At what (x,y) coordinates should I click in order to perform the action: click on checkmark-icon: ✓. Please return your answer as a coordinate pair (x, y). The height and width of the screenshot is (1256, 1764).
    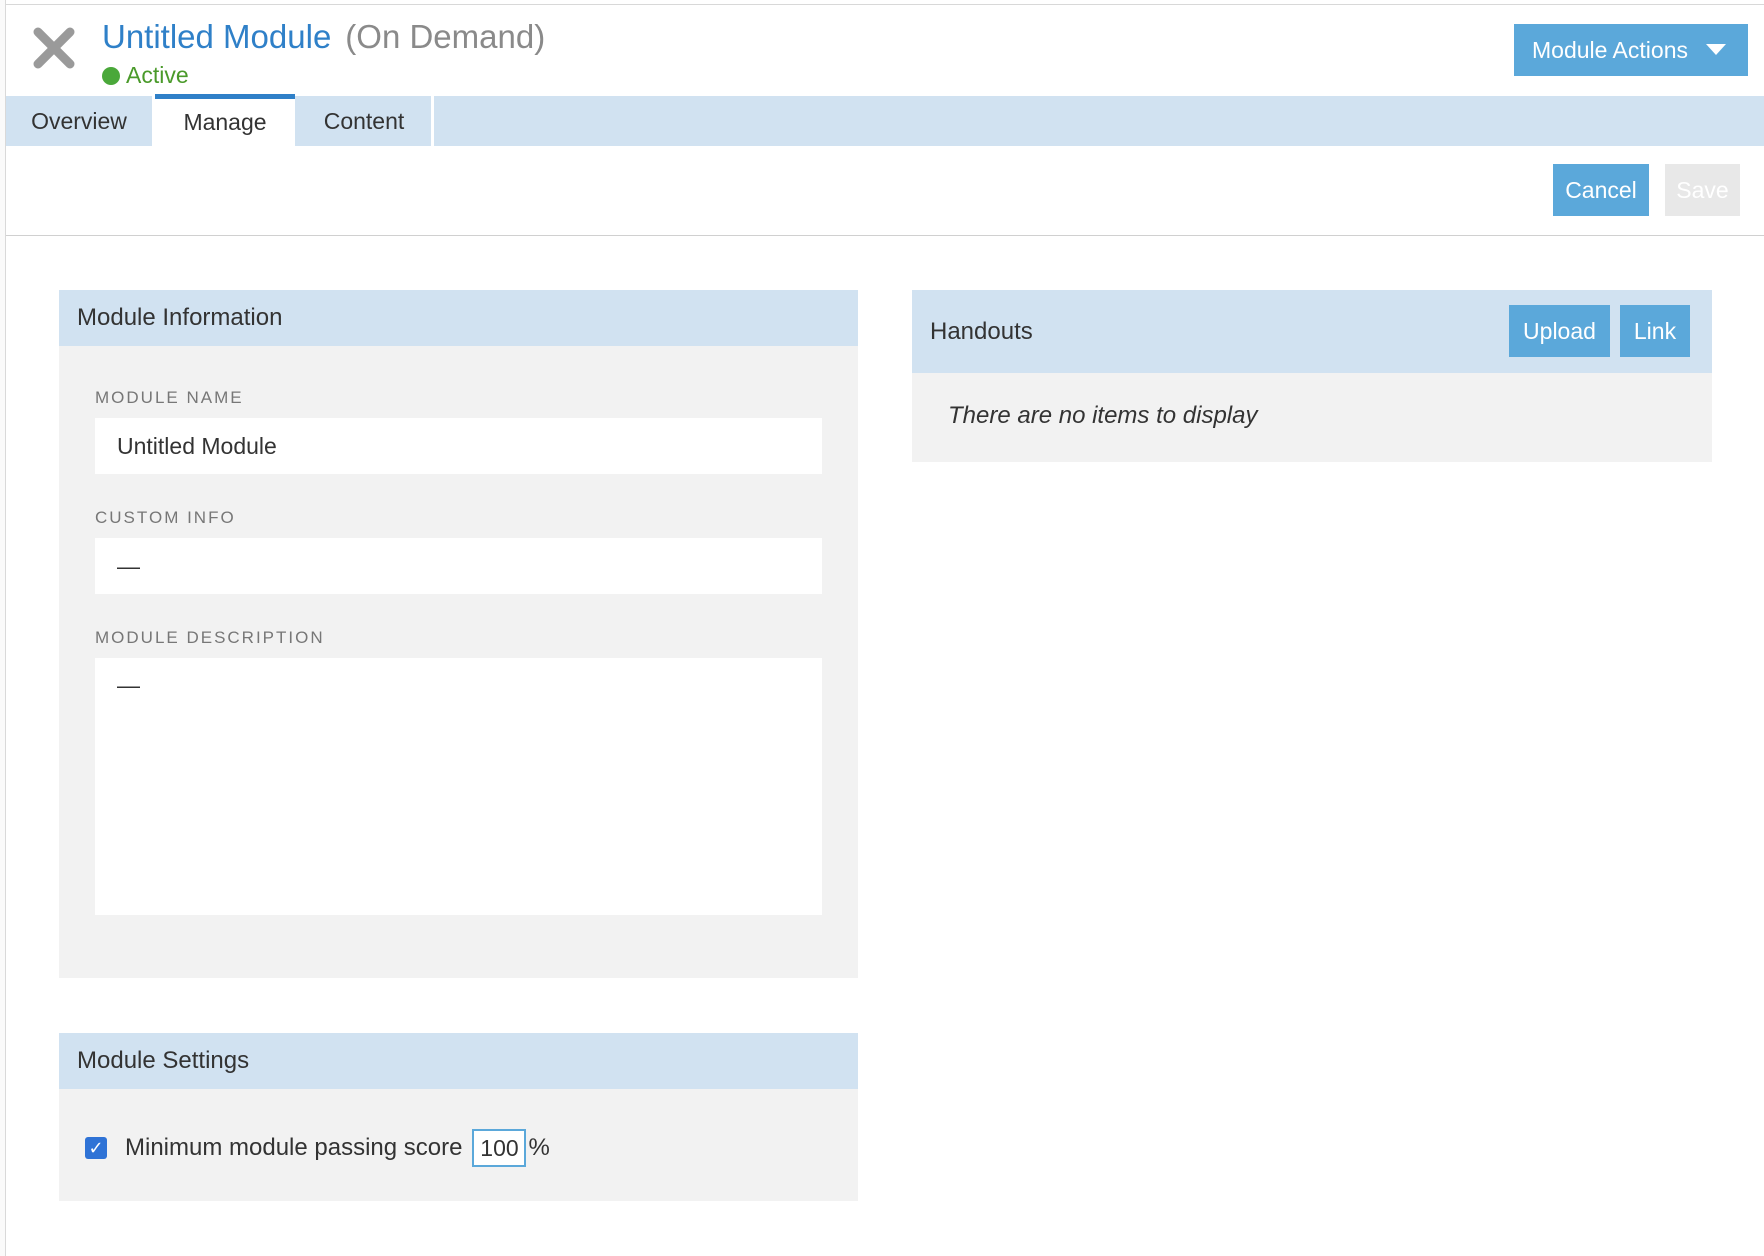
    Looking at the image, I should click on (96, 1147).